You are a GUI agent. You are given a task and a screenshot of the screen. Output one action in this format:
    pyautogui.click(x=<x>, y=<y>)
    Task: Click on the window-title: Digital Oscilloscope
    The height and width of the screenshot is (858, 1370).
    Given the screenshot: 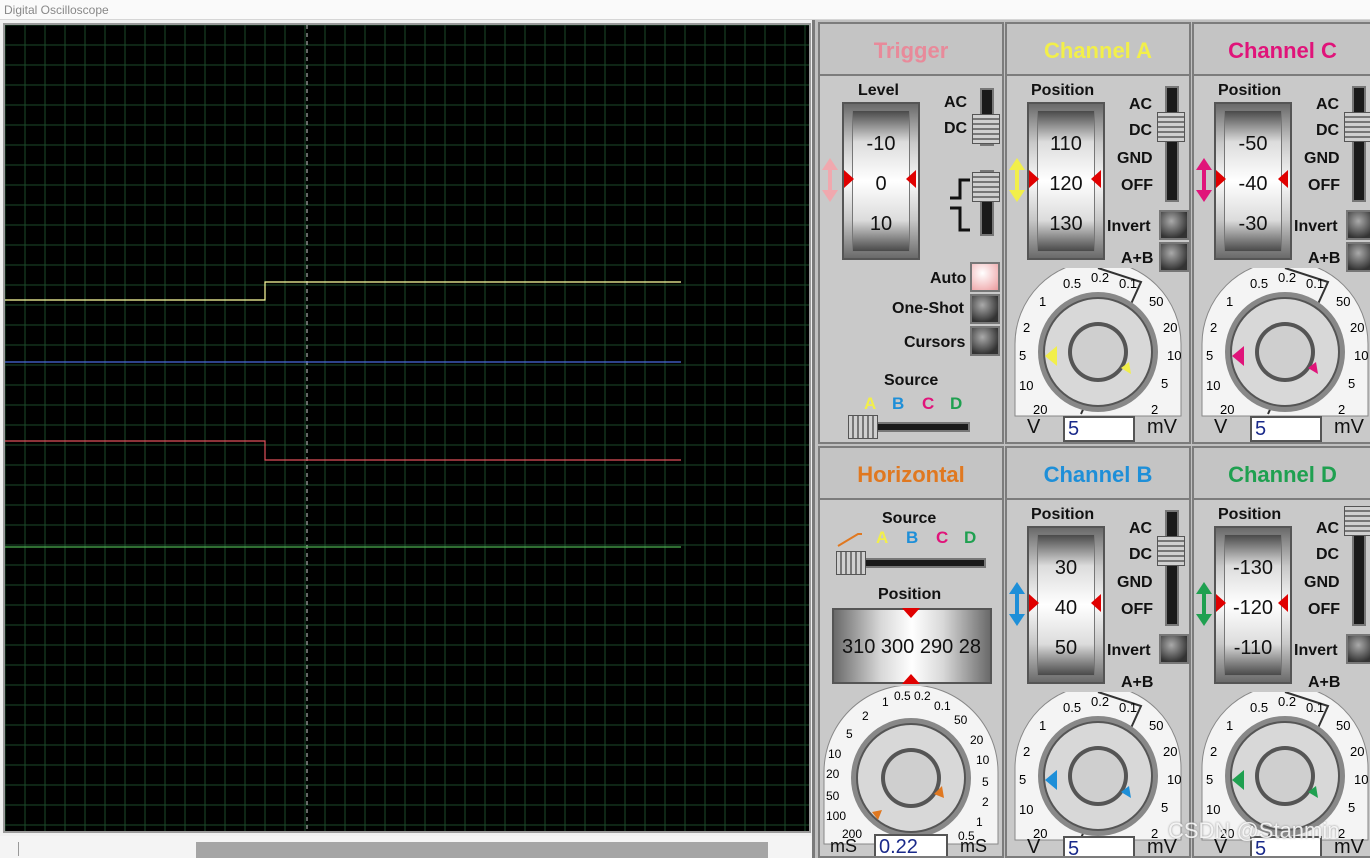 What is the action you would take?
    pyautogui.click(x=56, y=10)
    